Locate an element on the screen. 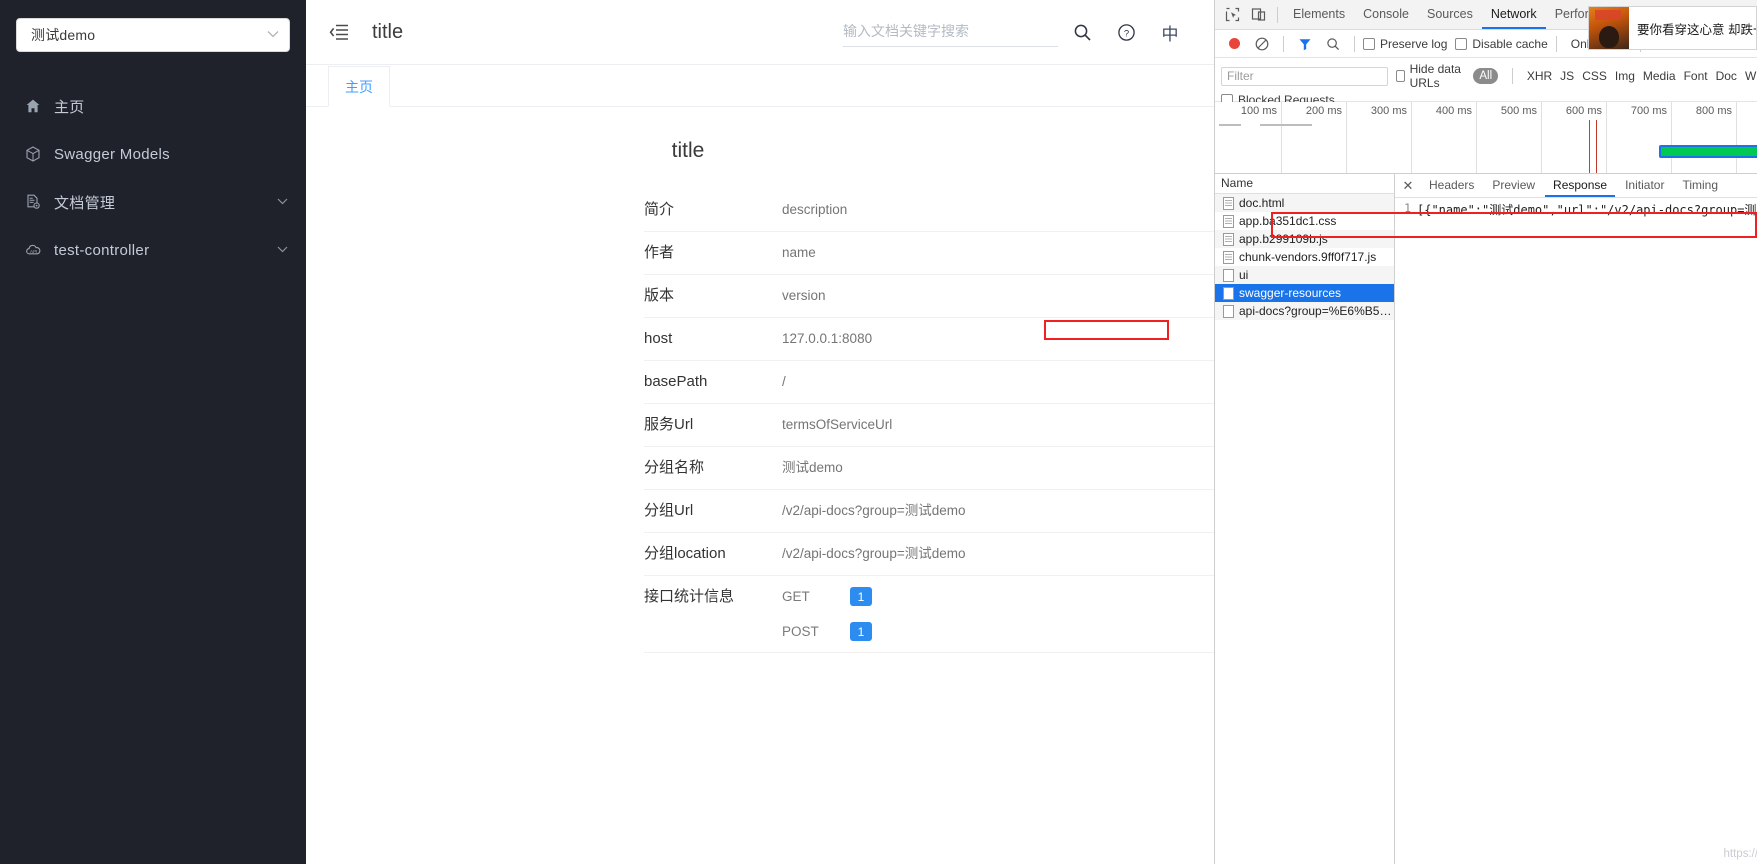  table-row: 版本 version is located at coordinates (929, 296).